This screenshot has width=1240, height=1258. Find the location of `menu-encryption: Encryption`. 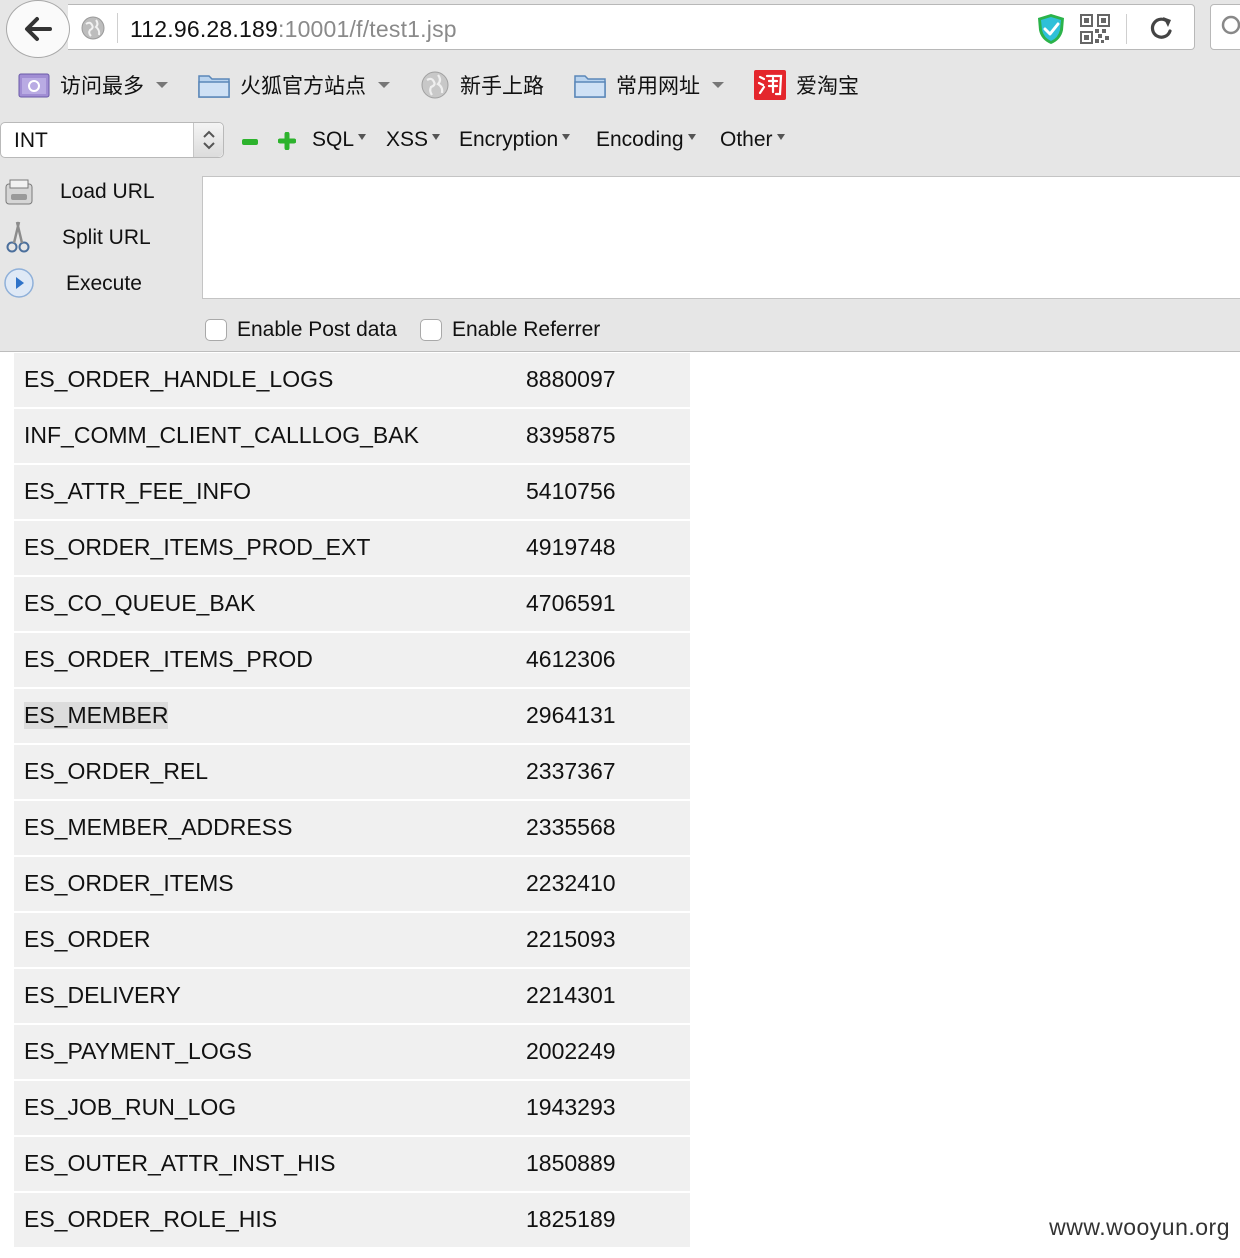

menu-encryption: Encryption is located at coordinates (515, 140).